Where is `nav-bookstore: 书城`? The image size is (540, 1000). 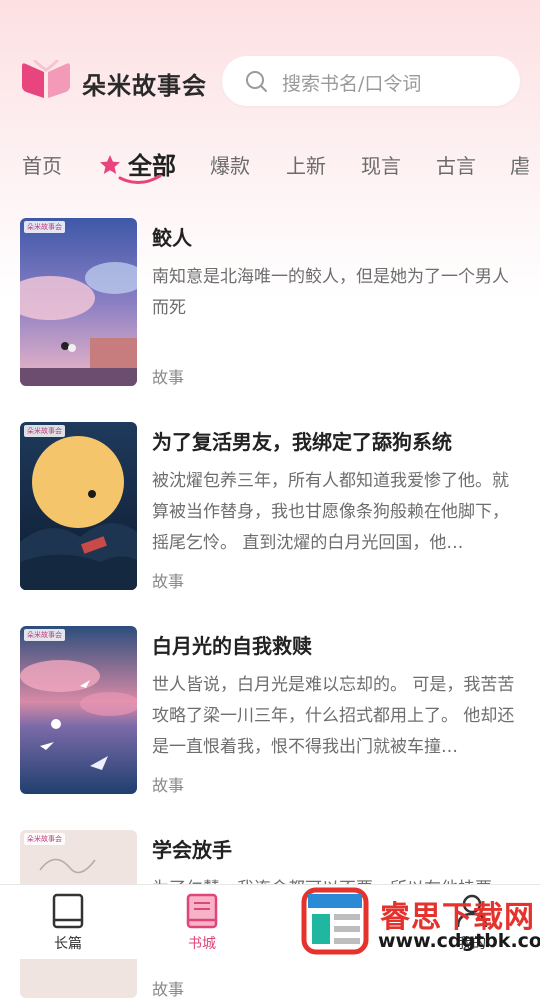
nav-bookstore: 书城 is located at coordinates (202, 922).